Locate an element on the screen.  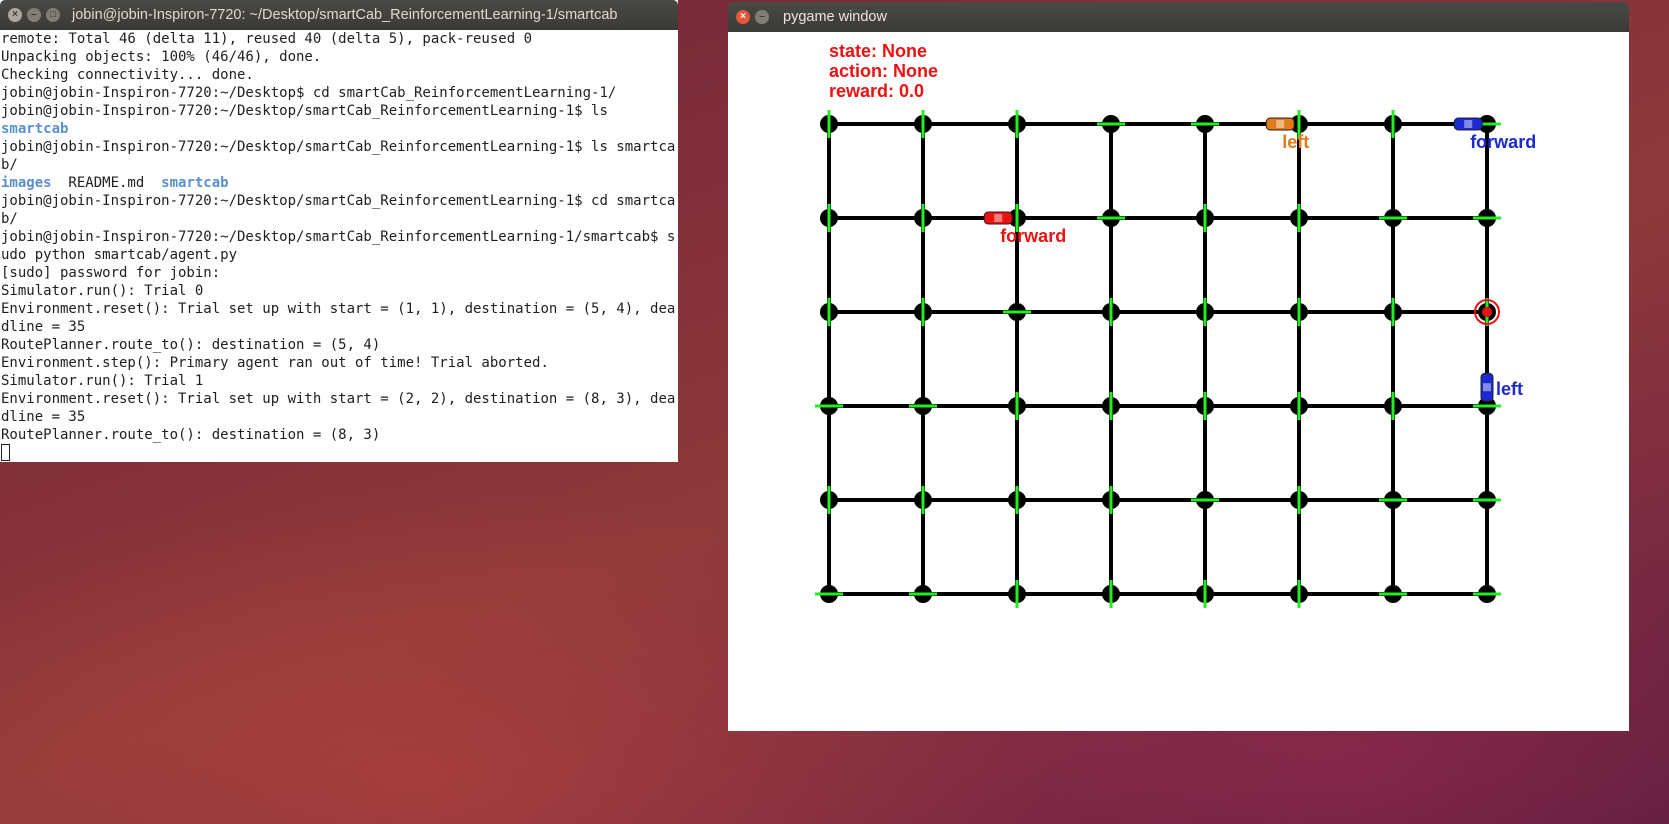
terminal-line: Checking connectivity... done. is located at coordinates (339, 75).